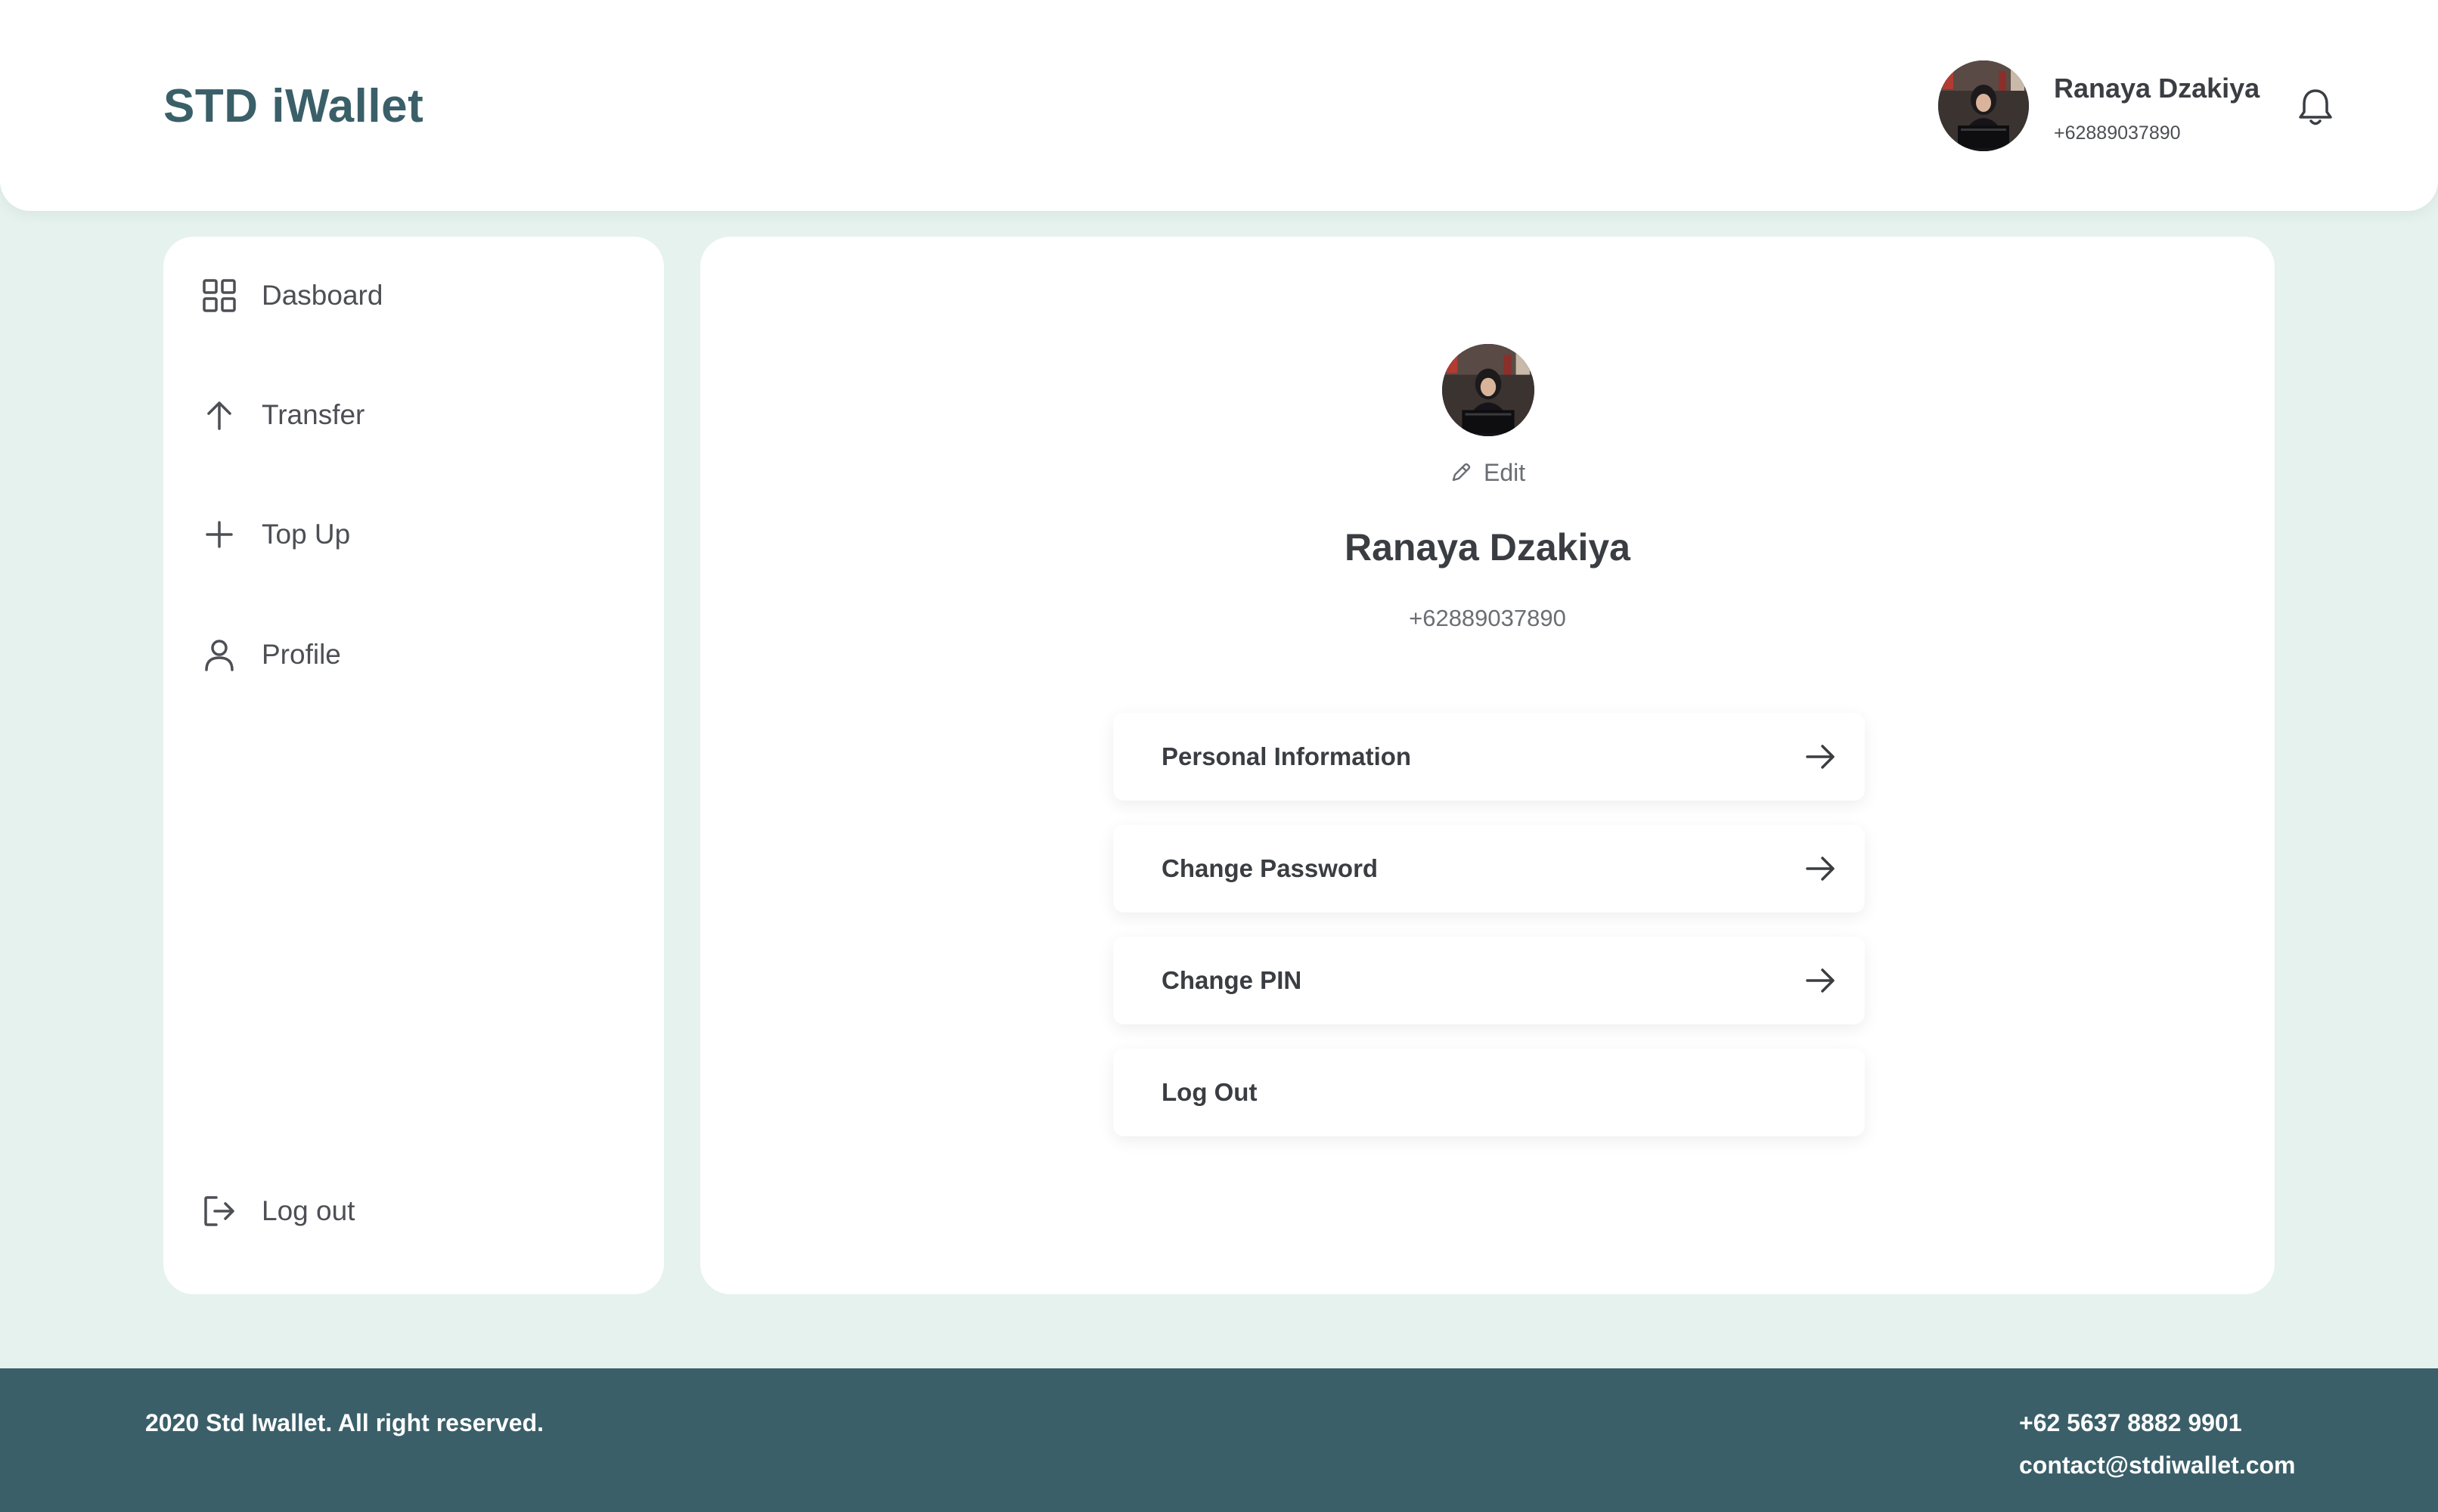 This screenshot has width=2438, height=1512. What do you see at coordinates (301, 654) in the screenshot?
I see `sidebar-item-label: Profile` at bounding box center [301, 654].